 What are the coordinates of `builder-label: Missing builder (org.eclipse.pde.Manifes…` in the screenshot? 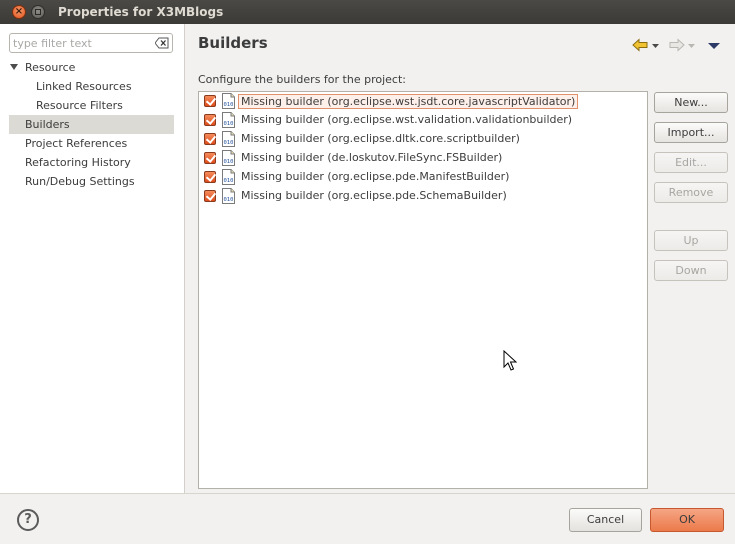 It's located at (375, 176).